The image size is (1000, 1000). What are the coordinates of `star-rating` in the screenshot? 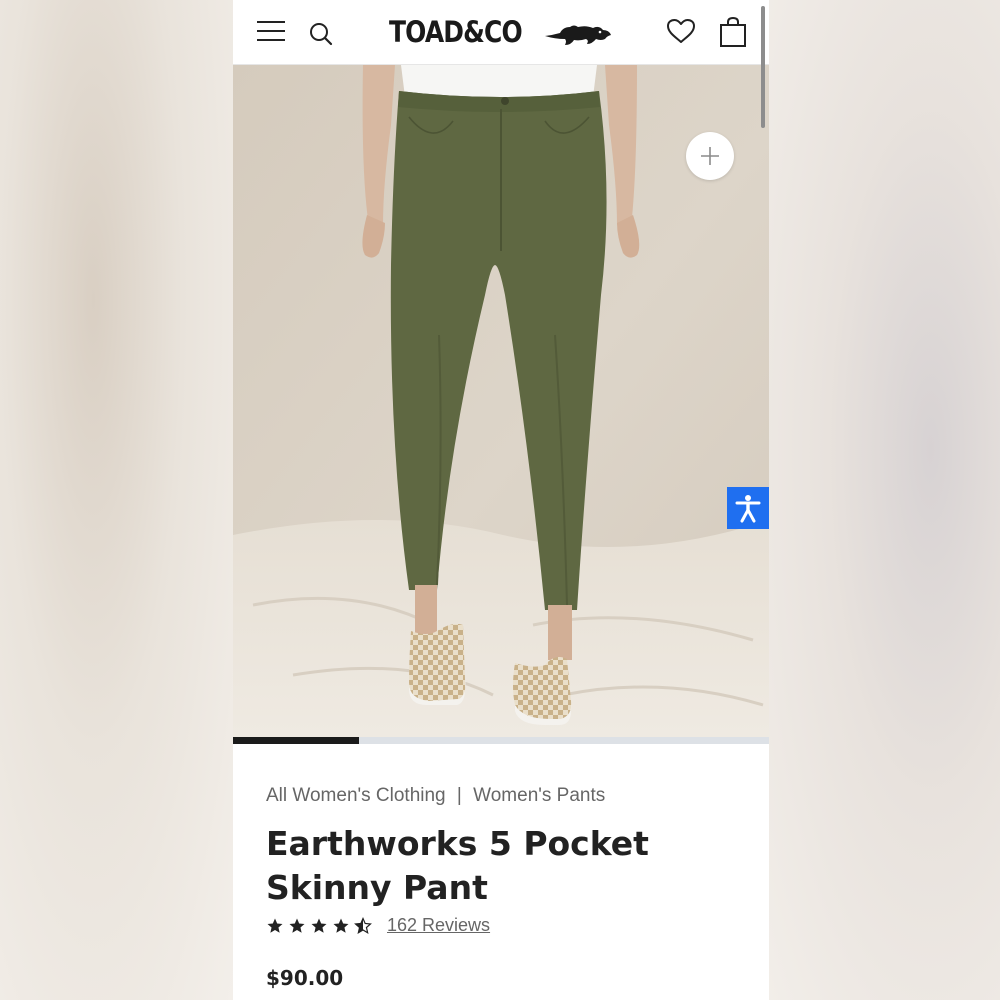 It's located at (319, 925).